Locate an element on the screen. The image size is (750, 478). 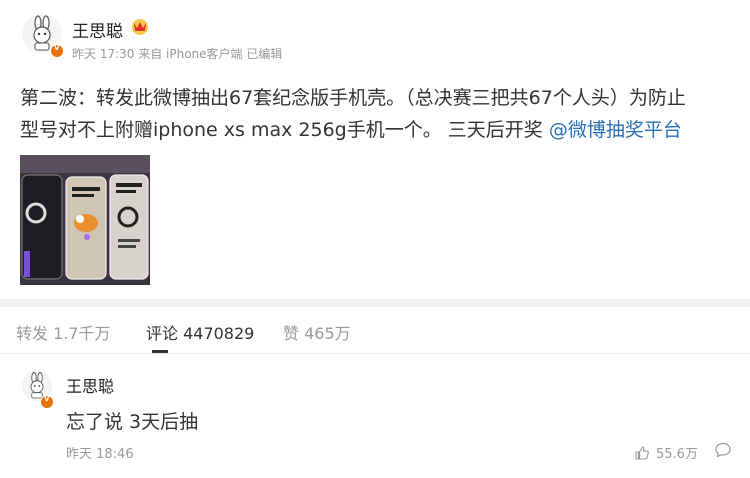
comment-author-name: 王思聪 is located at coordinates (90, 385).